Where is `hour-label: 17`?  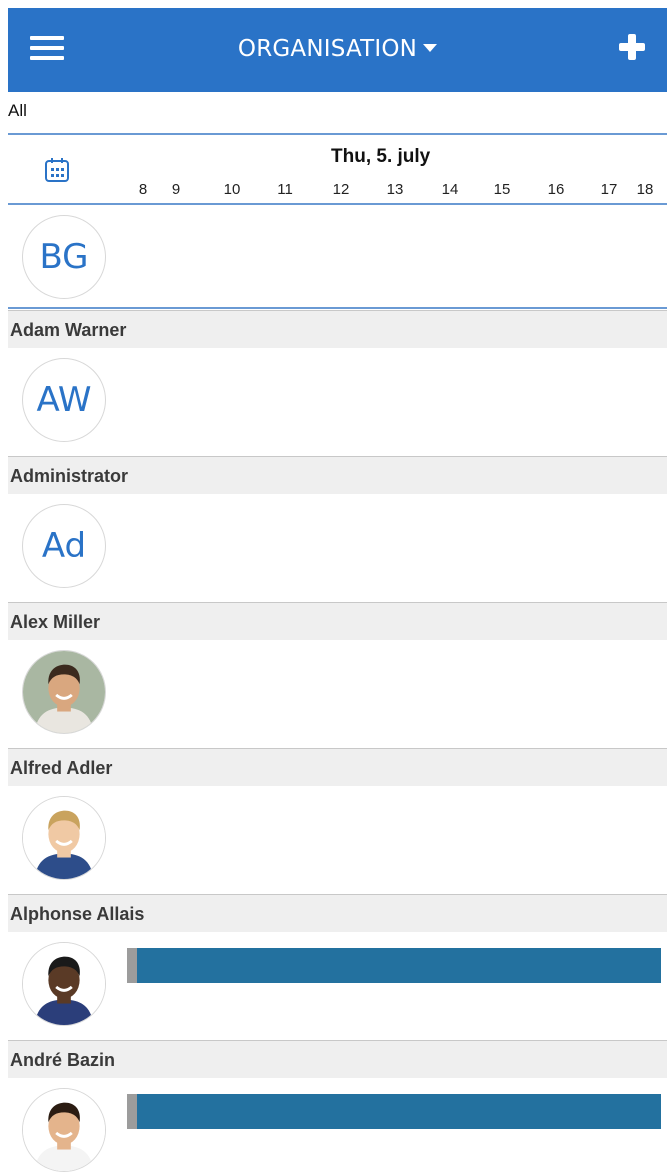
hour-label: 17 is located at coordinates (609, 189).